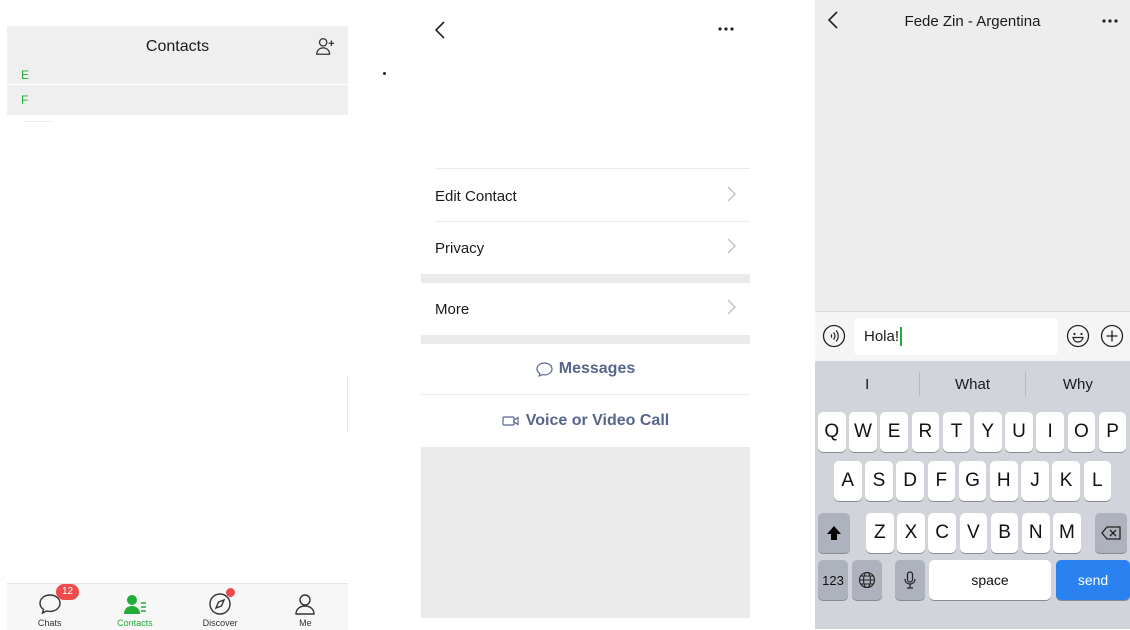  I want to click on index-letter-f: F, so click(177, 100).